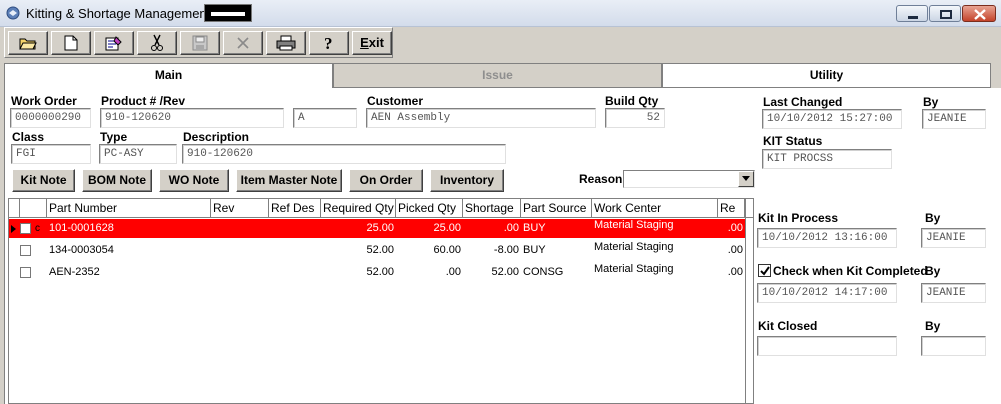 This screenshot has height=404, width=1001. What do you see at coordinates (832, 119) in the screenshot?
I see `last-changed-field: 10/10/2012 15:27:00` at bounding box center [832, 119].